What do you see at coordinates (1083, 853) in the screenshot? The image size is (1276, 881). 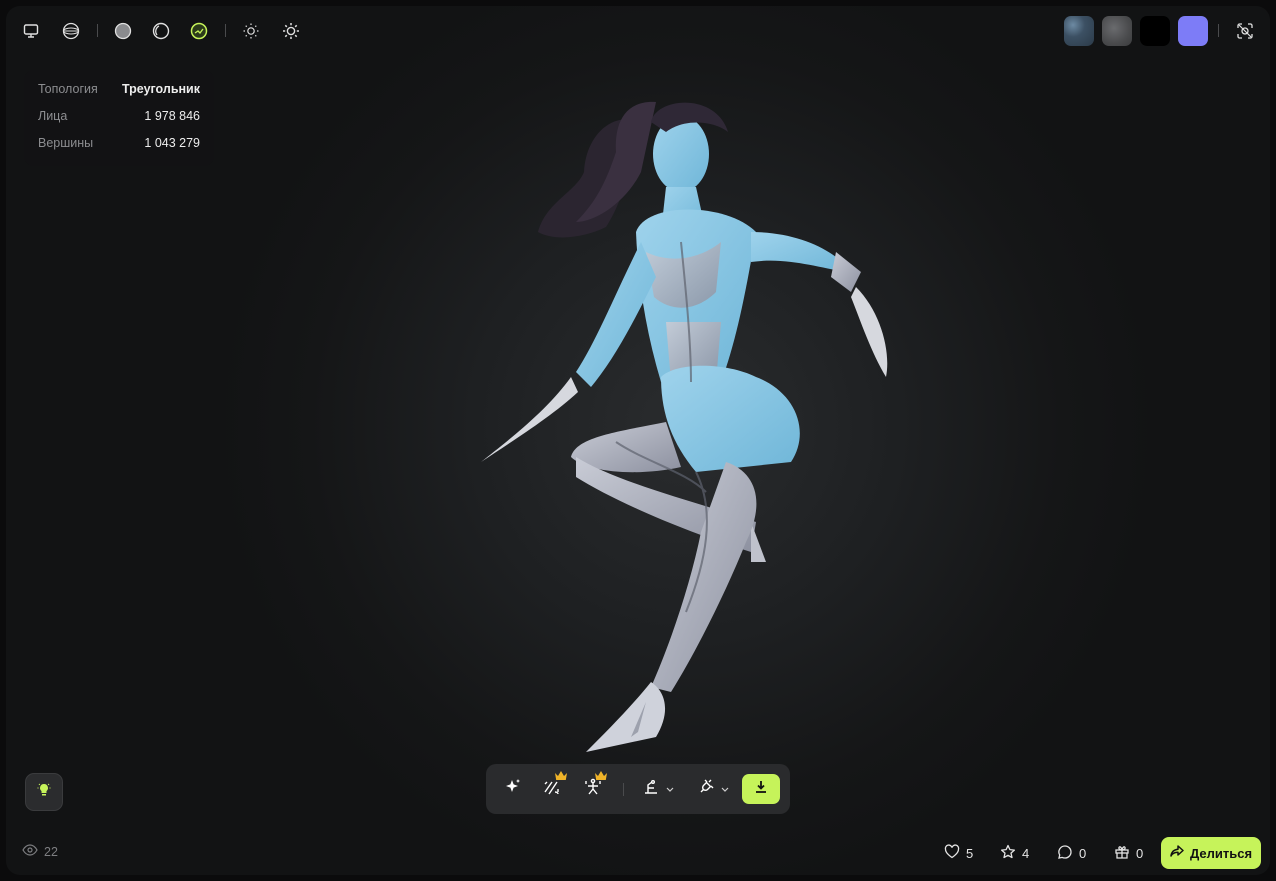 I see `comment-count: 0` at bounding box center [1083, 853].